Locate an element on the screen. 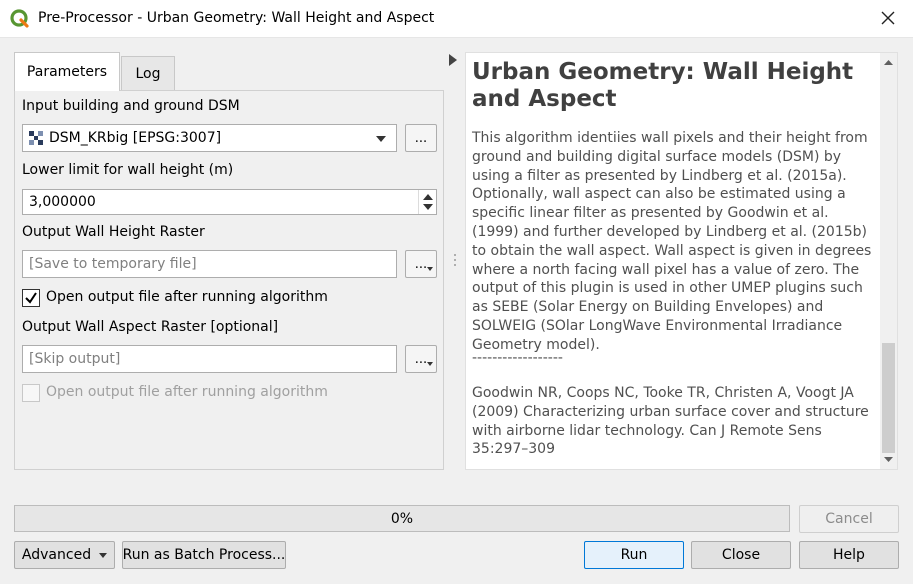  close-button: Close is located at coordinates (741, 555).